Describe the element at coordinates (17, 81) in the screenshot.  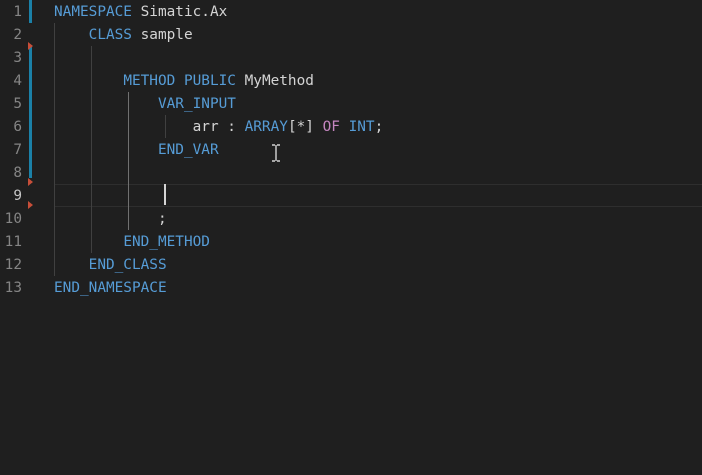
I see `line-number: 4` at that location.